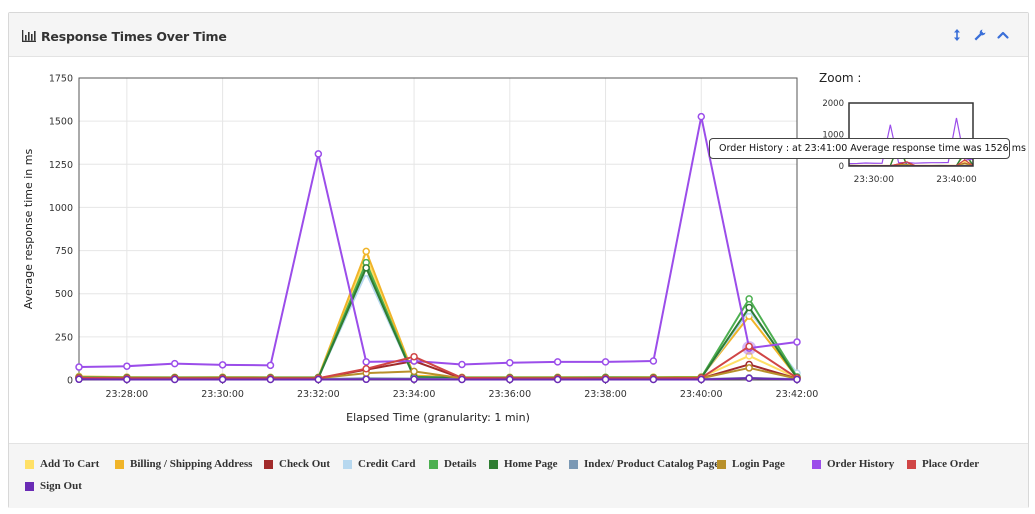  I want to click on legend-item-add-to-cart: Add To Cart, so click(62, 464).